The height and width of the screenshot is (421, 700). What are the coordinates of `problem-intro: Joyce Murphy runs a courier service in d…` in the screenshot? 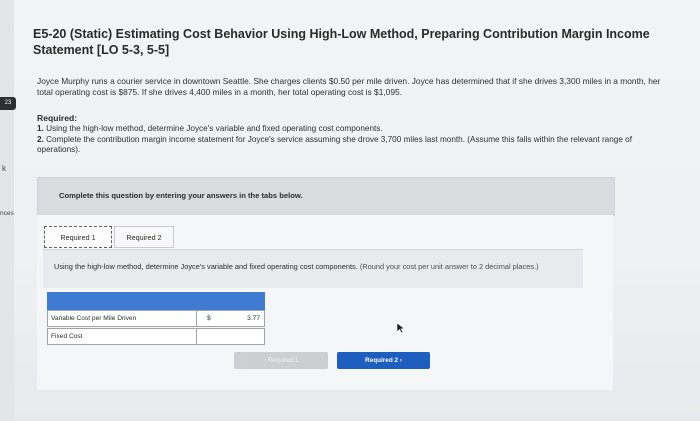 It's located at (349, 86).